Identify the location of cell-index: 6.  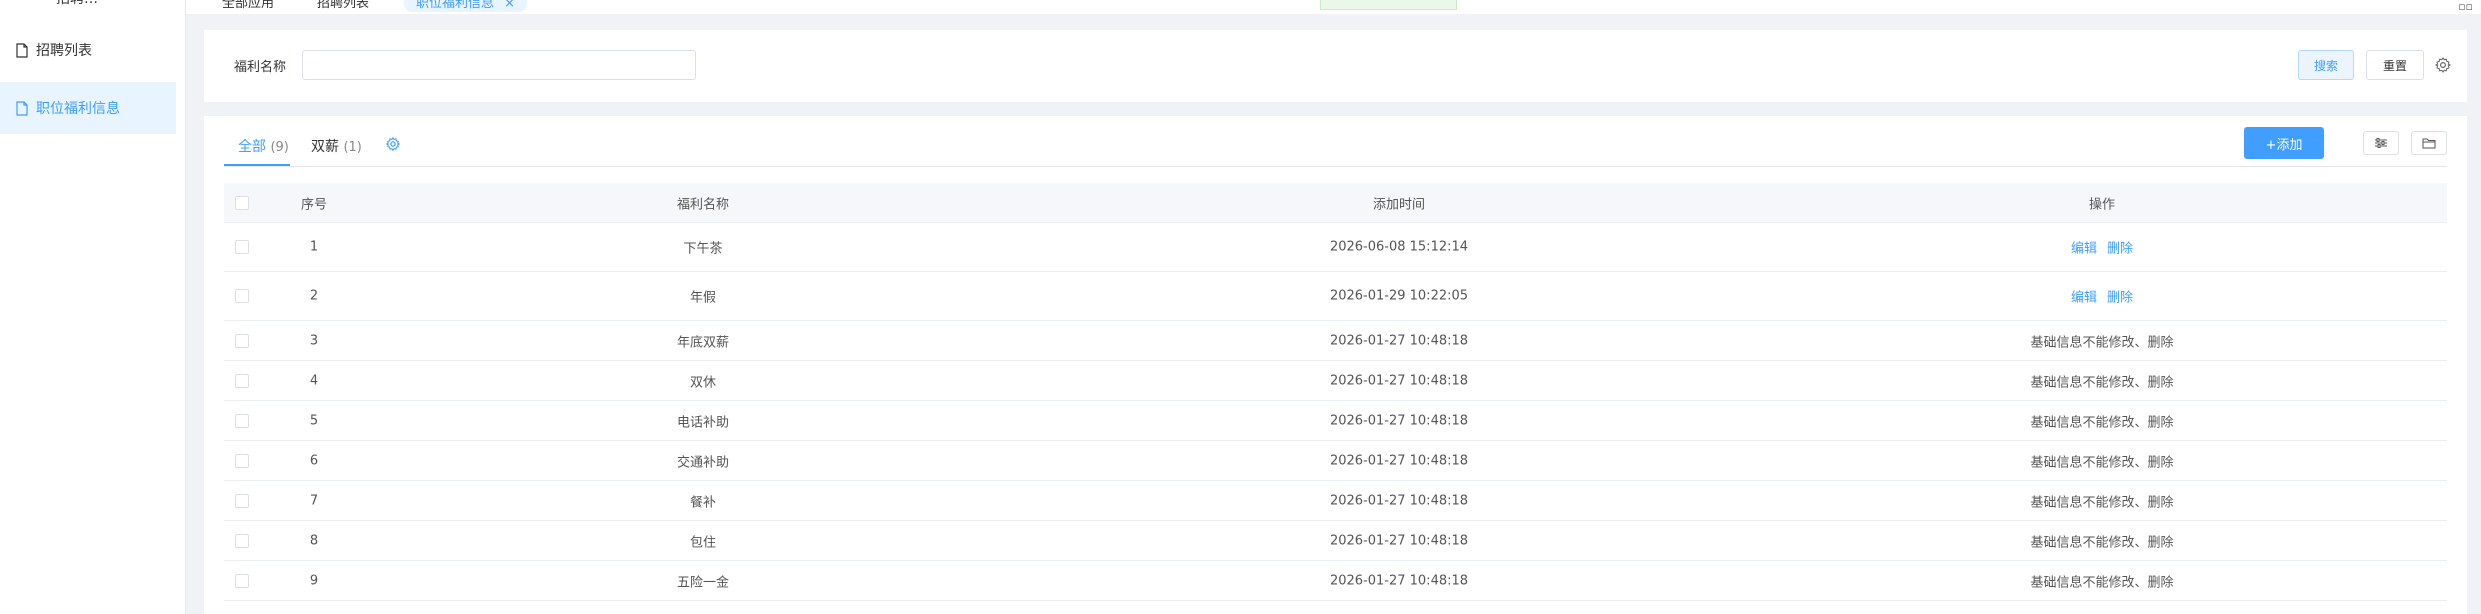
(314, 460).